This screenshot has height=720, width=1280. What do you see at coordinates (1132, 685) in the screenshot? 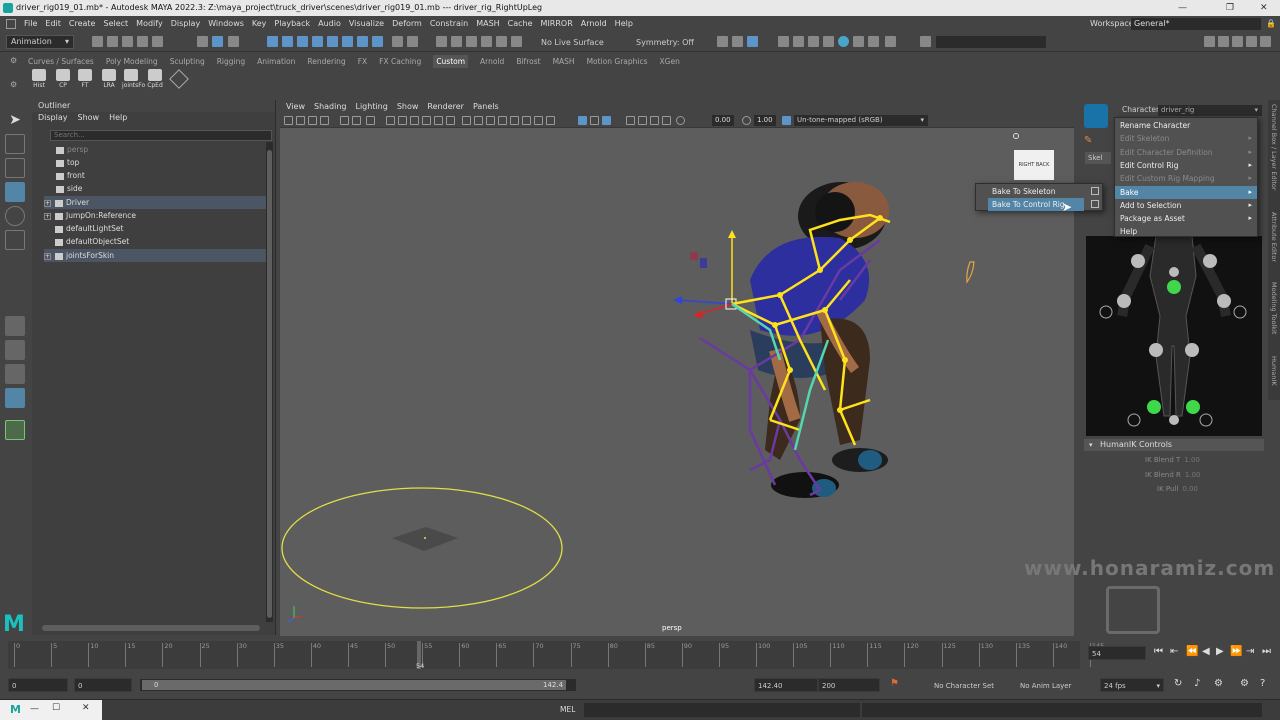
I see `fps-dropdown: 24 fps ▾` at bounding box center [1132, 685].